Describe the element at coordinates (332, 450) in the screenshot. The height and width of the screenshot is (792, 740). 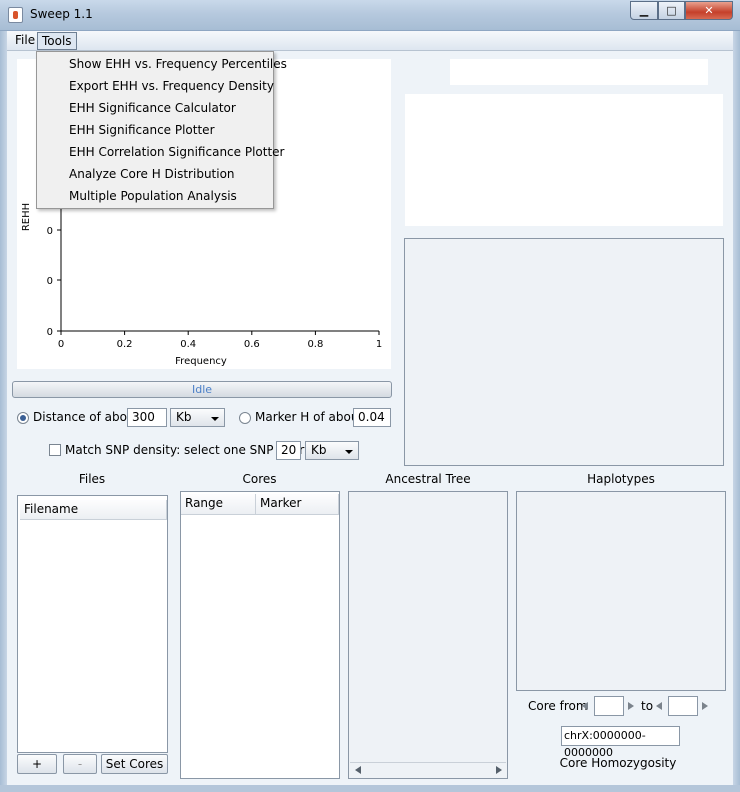
I see `match-snp-unit-select: Kb` at that location.